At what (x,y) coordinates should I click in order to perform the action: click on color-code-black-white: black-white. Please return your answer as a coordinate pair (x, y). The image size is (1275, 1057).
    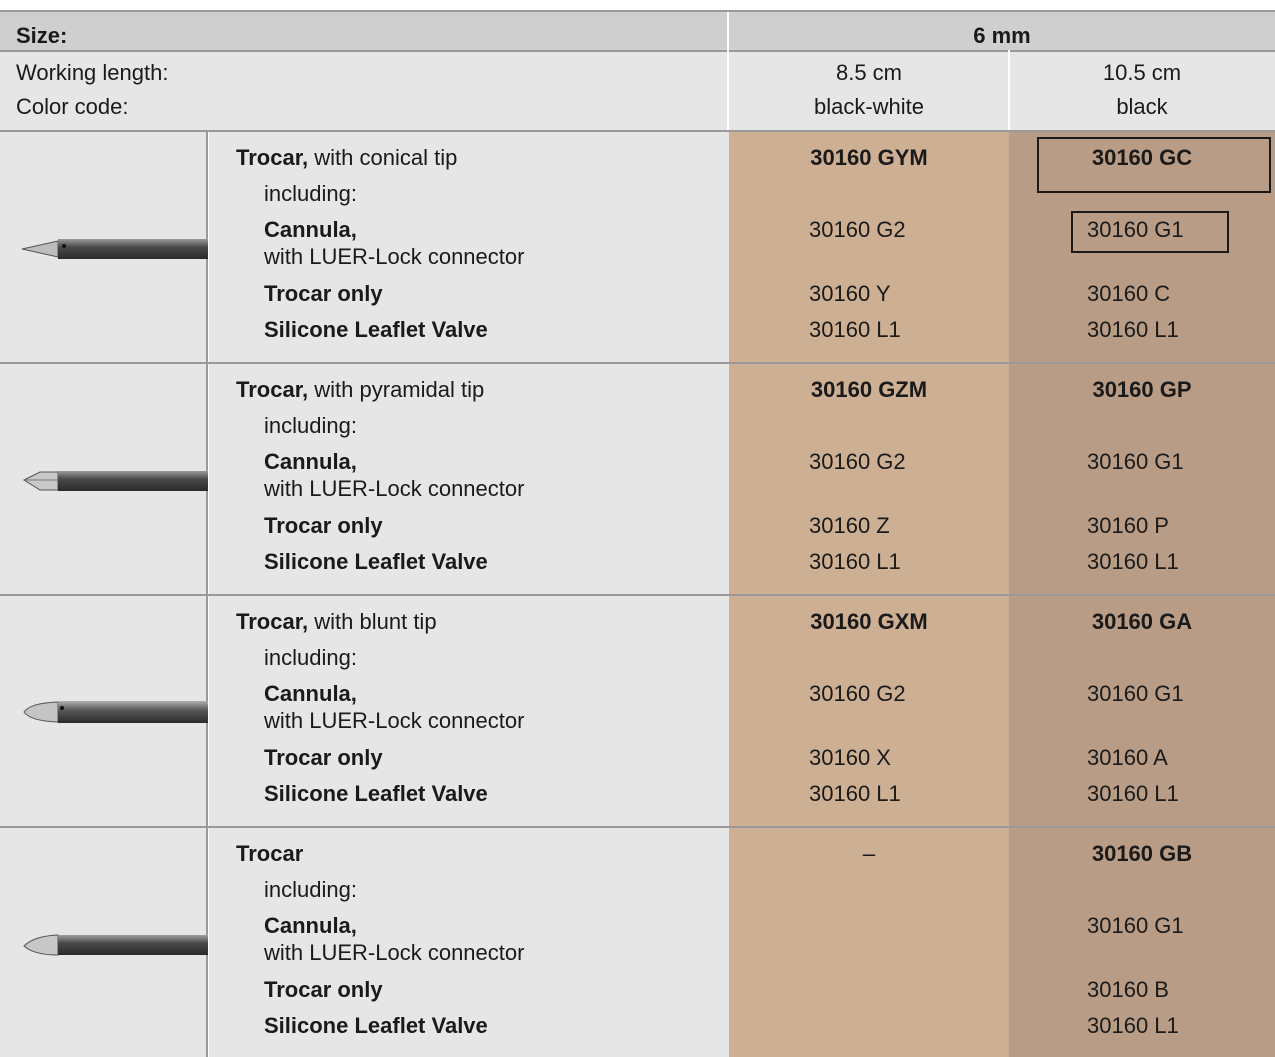
    Looking at the image, I should click on (869, 106).